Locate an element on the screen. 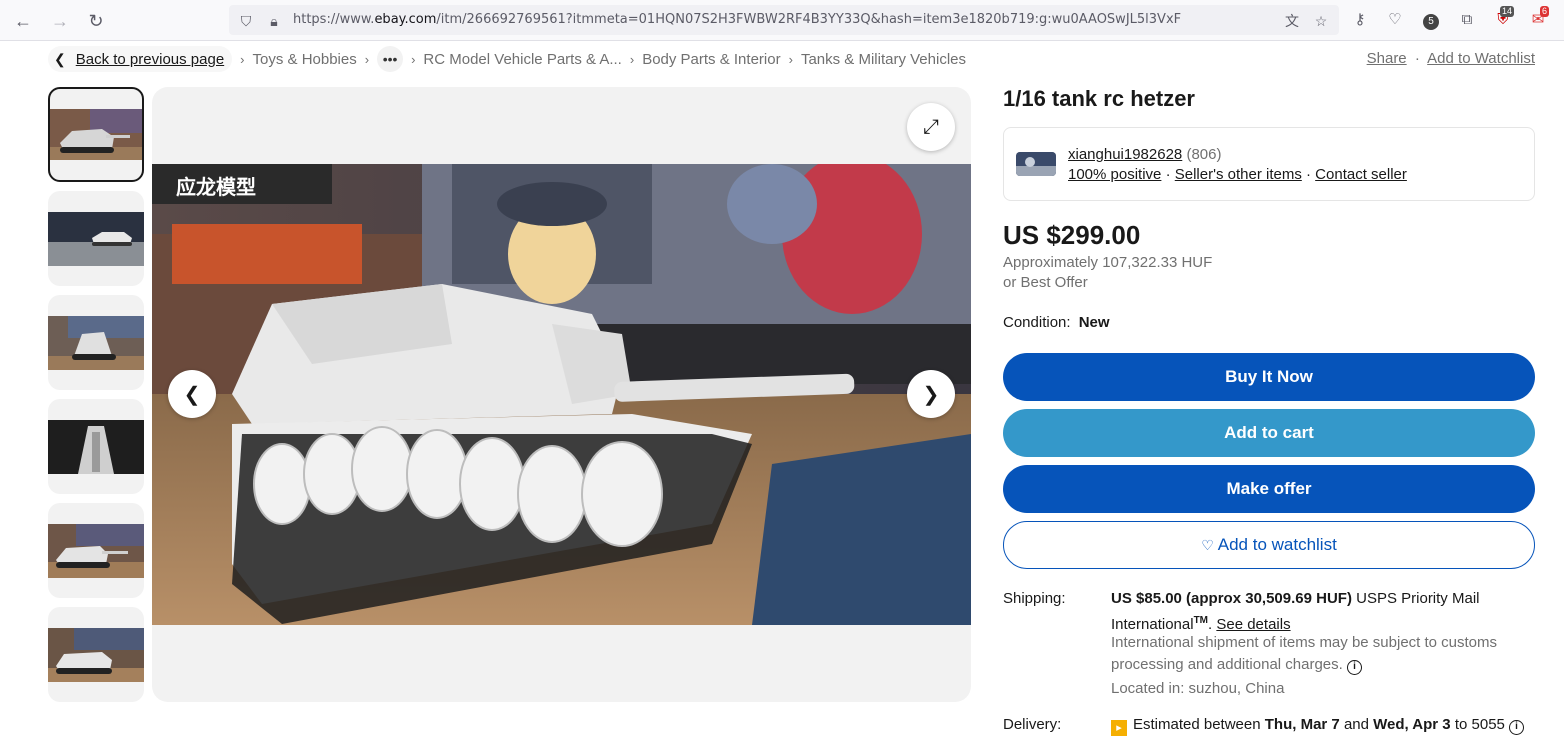 This screenshot has width=1564, height=747. flag-icon: ▸ is located at coordinates (1119, 728).